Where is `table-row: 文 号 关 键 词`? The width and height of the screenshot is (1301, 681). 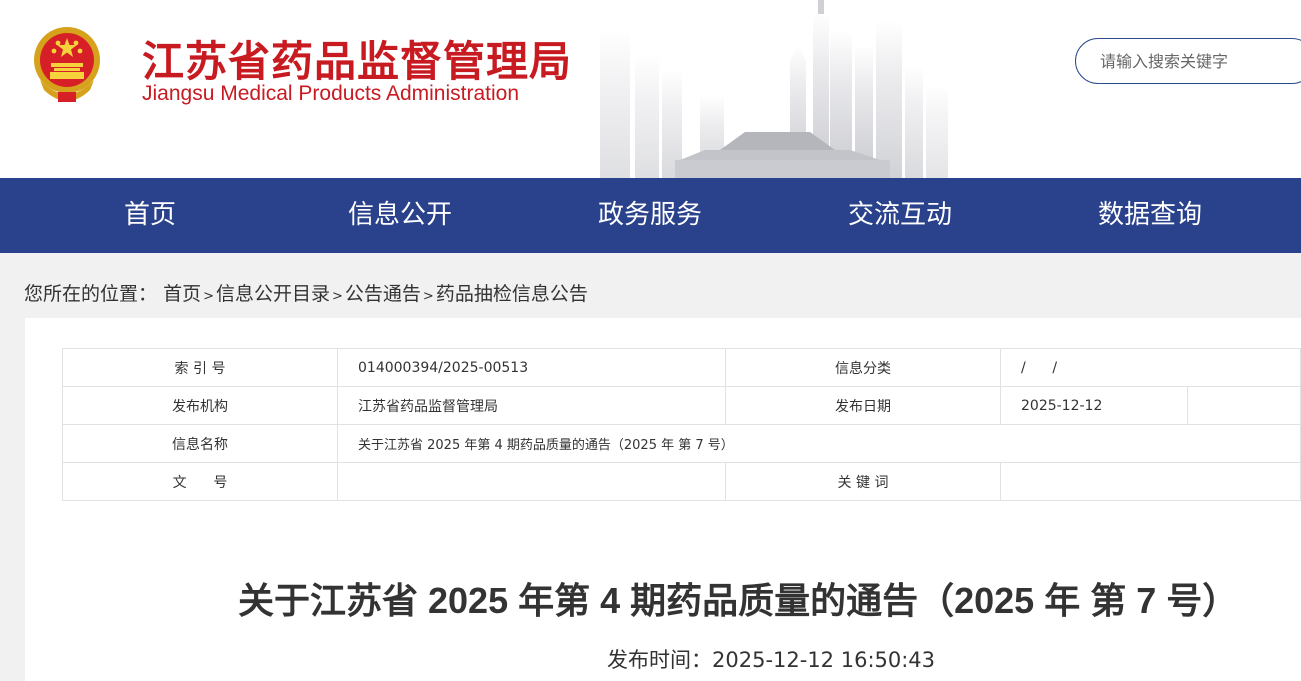 table-row: 文 号 关 键 词 is located at coordinates (681, 481).